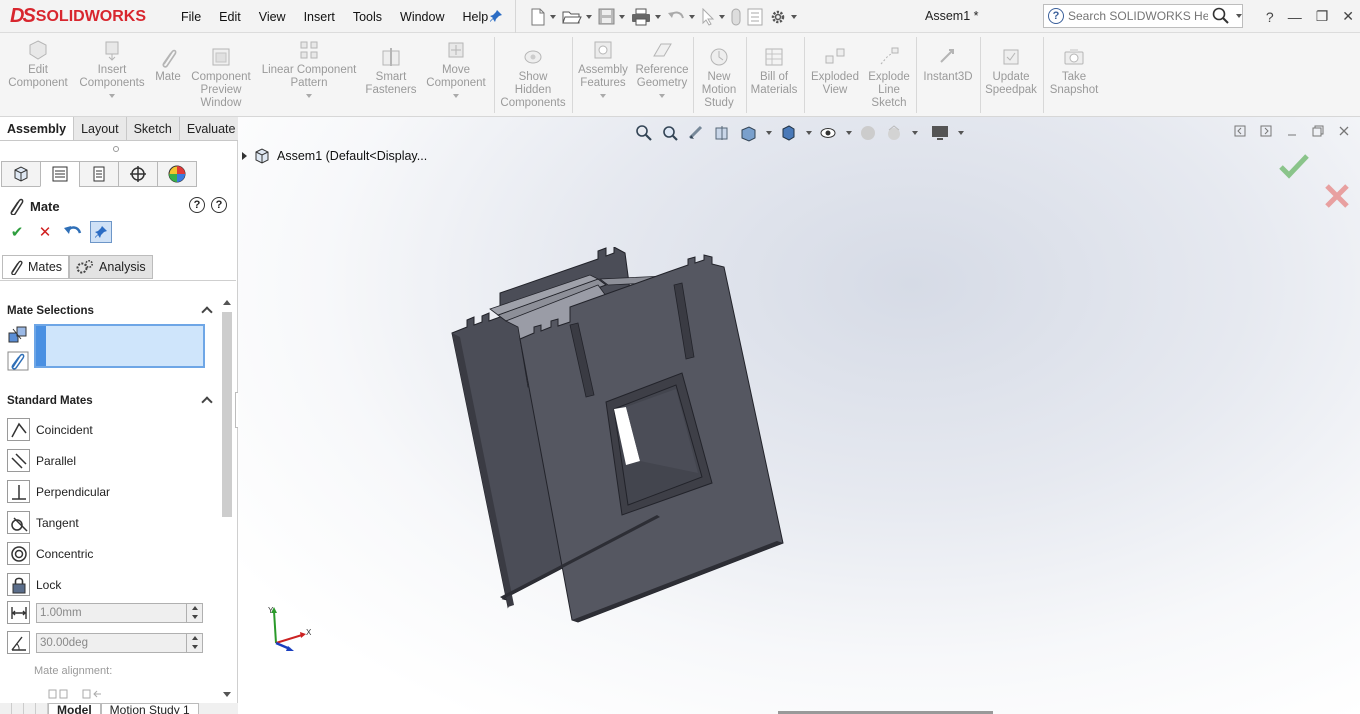  What do you see at coordinates (1337, 196) in the screenshot?
I see `confirmation-cancel-icon` at bounding box center [1337, 196].